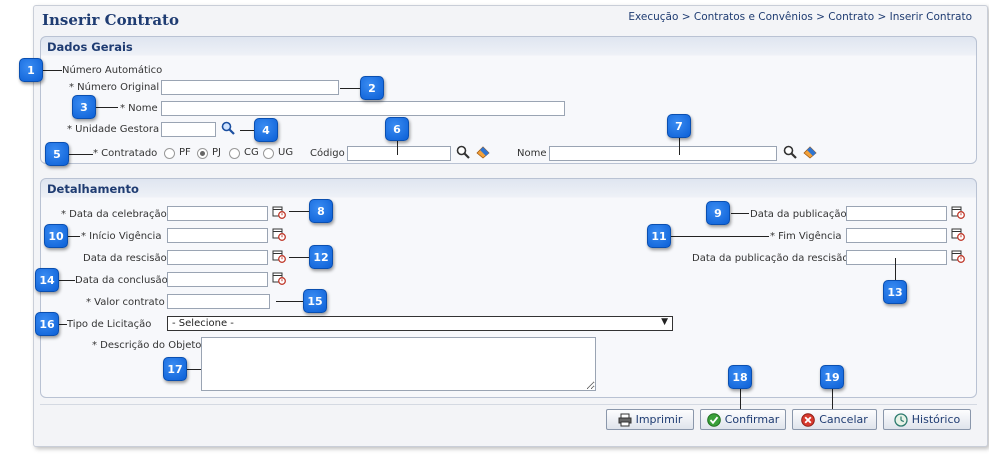 The height and width of the screenshot is (454, 989). I want to click on section-title-detalhamento: Detalhamento, so click(93, 189).